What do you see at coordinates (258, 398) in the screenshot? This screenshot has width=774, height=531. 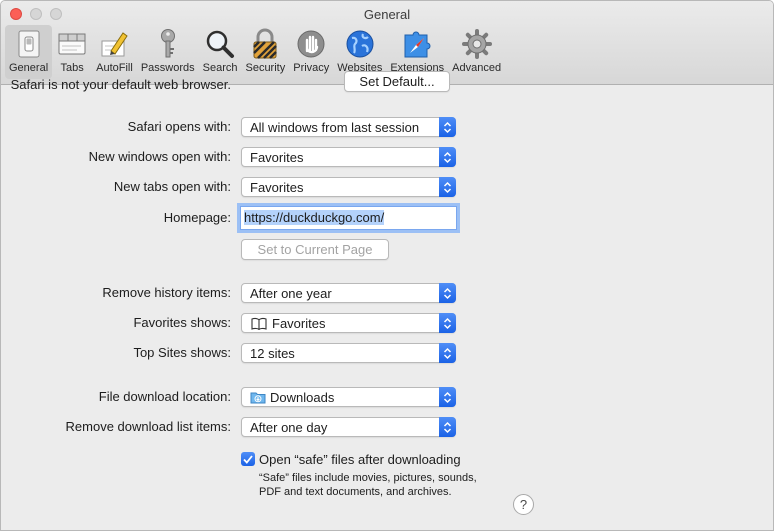 I see `downloads-folder-icon` at bounding box center [258, 398].